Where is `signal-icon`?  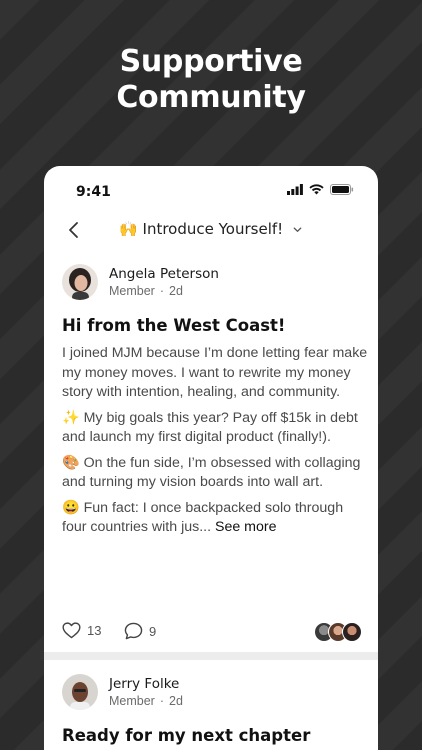 signal-icon is located at coordinates (295, 189).